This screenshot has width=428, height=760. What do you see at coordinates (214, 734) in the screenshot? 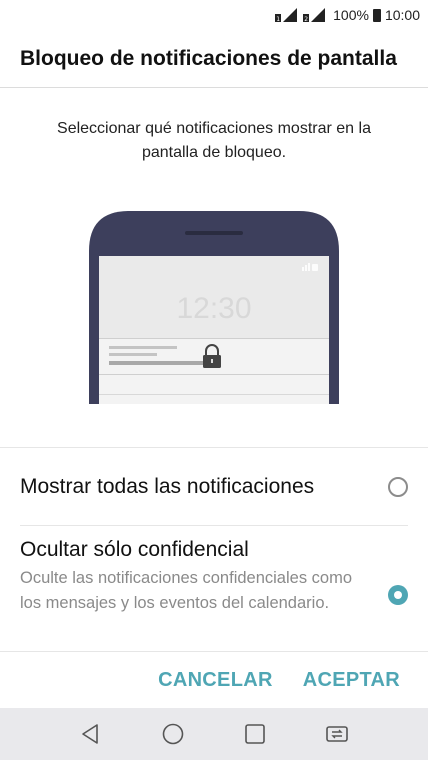
I see `navigation-bar` at bounding box center [214, 734].